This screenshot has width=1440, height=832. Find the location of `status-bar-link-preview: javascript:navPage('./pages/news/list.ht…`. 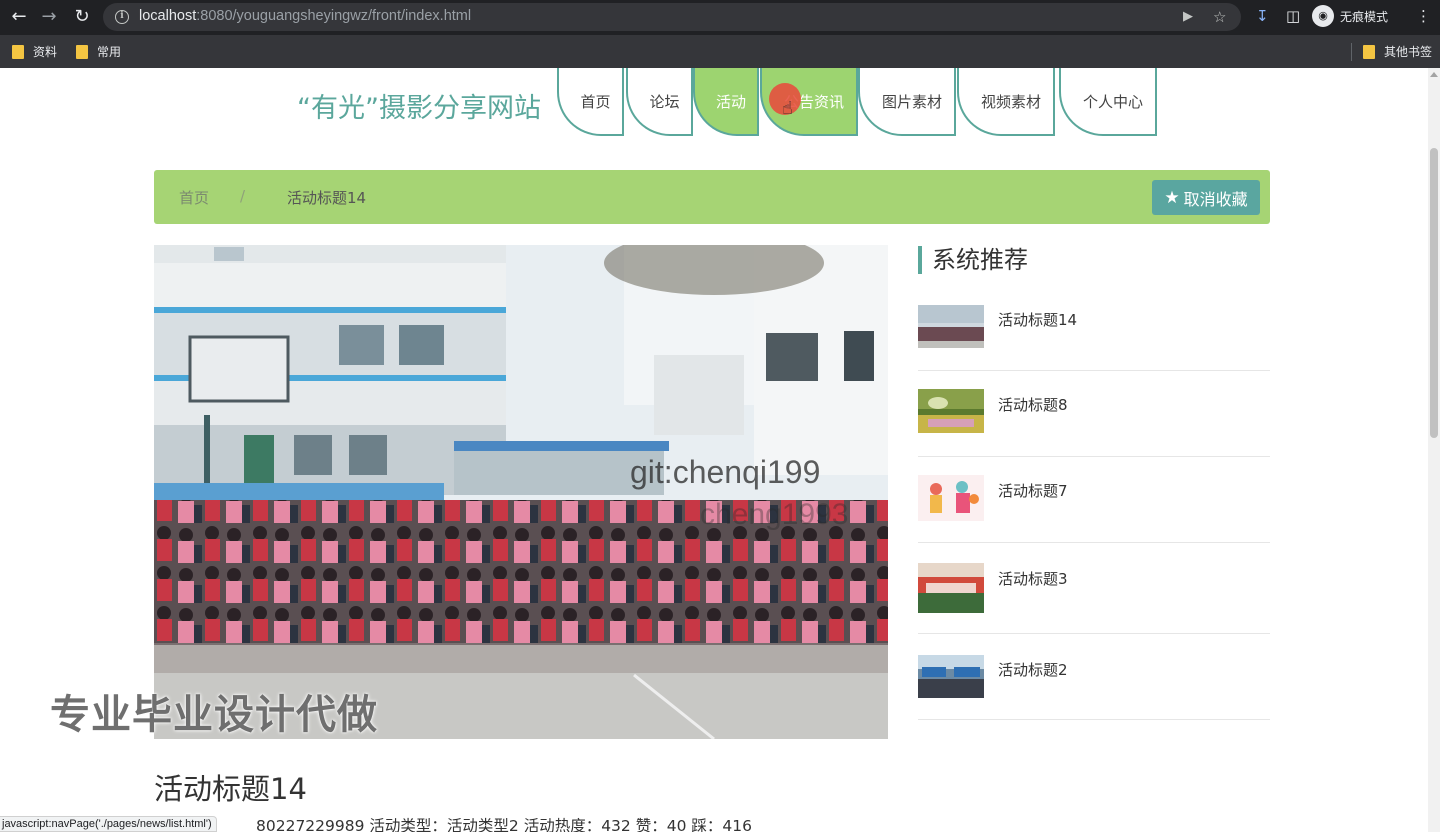

status-bar-link-preview: javascript:navPage('./pages/news/list.ht… is located at coordinates (108, 824).